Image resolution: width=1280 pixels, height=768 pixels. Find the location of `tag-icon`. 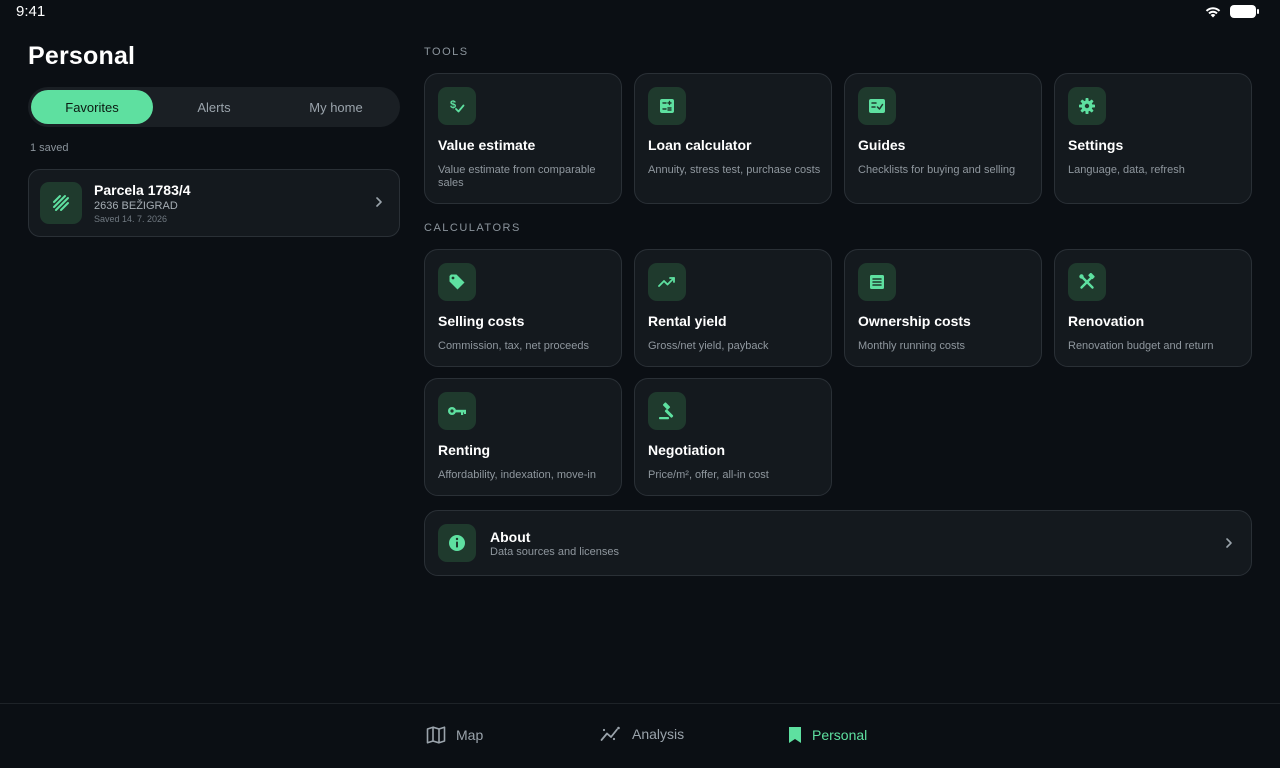

tag-icon is located at coordinates (457, 282).